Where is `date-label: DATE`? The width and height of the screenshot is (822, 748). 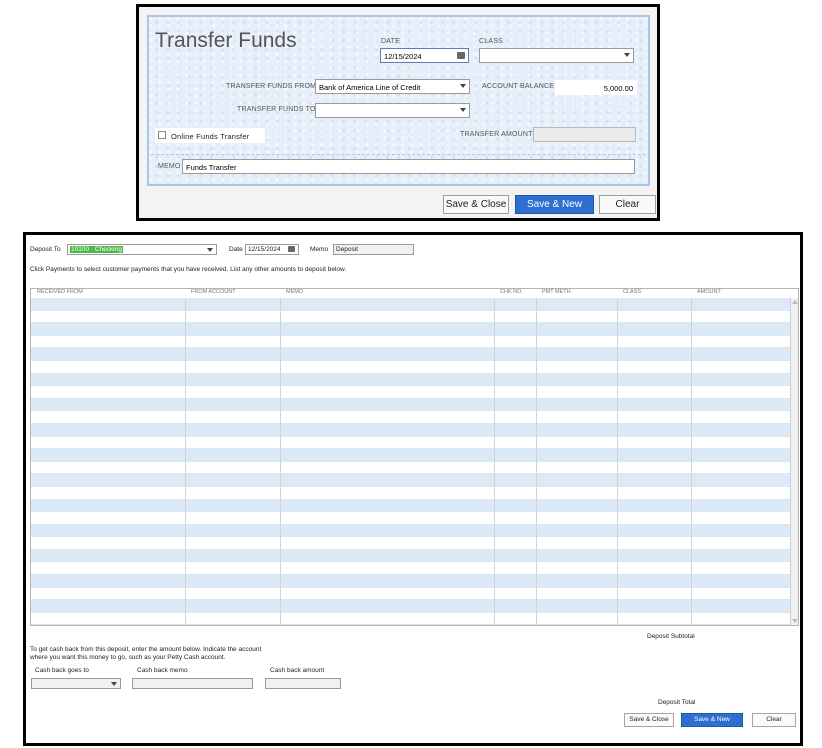
date-label: DATE is located at coordinates (390, 41).